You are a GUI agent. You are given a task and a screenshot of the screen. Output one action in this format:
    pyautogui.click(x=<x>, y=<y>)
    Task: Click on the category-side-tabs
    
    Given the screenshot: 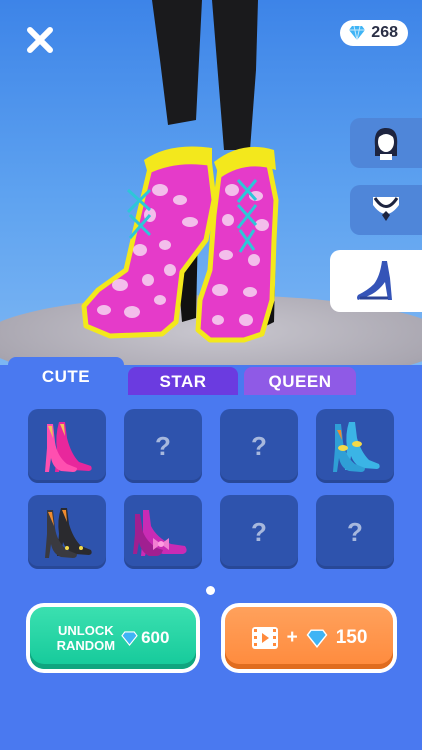 What is the action you would take?
    pyautogui.click(x=376, y=223)
    